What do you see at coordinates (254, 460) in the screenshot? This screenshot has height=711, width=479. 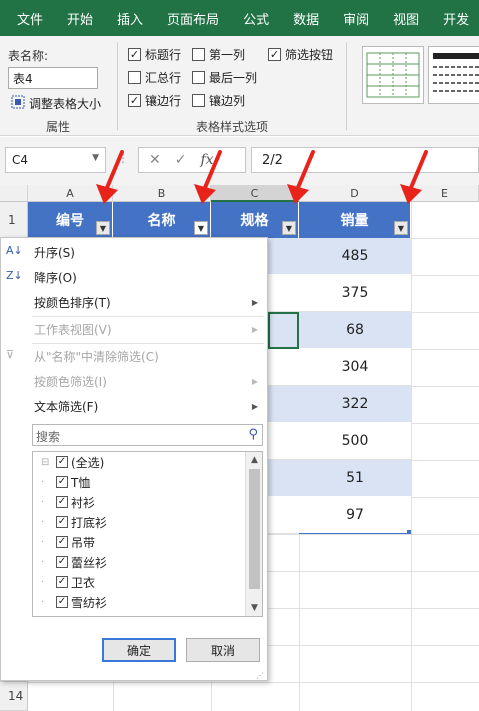 I see `scroll-up-icon: ▲` at bounding box center [254, 460].